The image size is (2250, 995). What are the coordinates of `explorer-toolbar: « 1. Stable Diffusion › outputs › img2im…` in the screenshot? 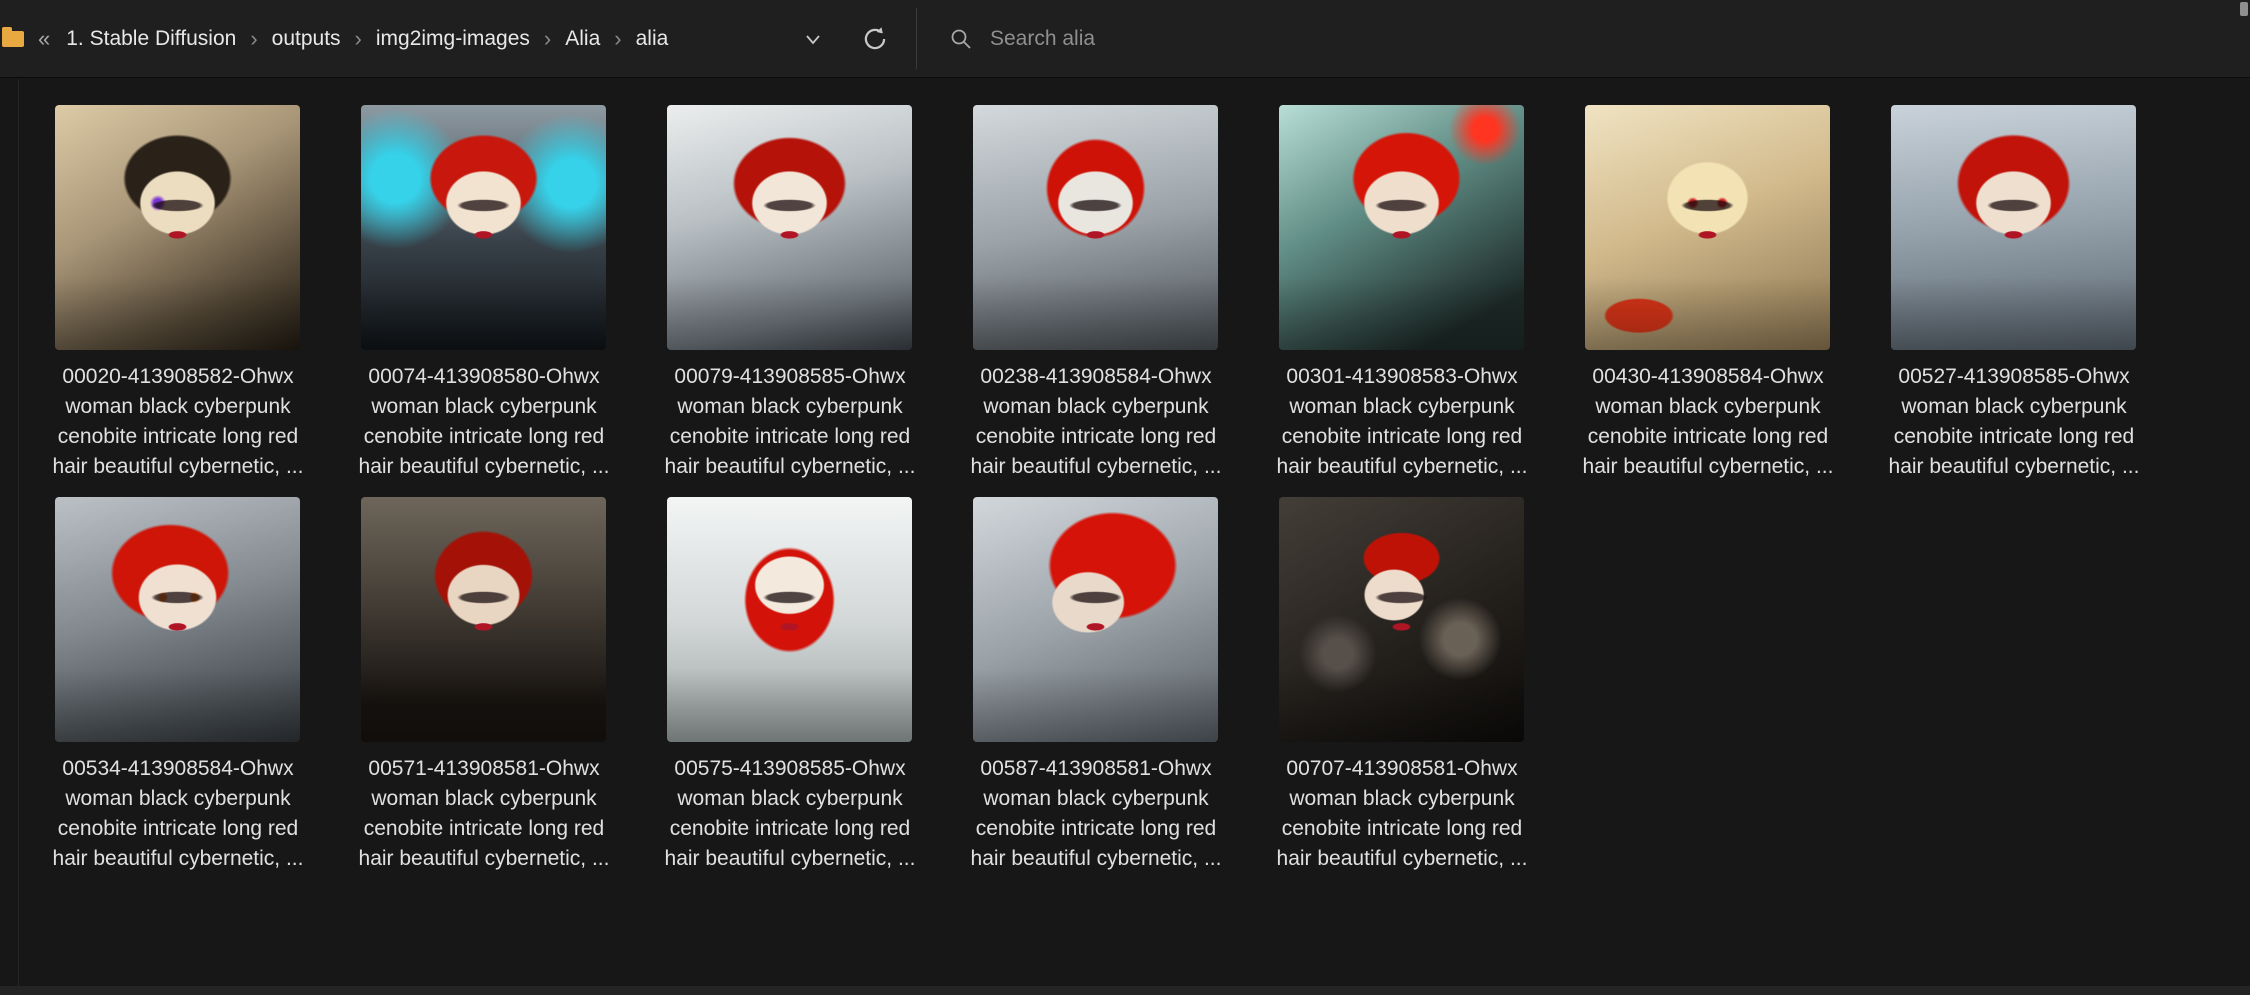 It's located at (1125, 39).